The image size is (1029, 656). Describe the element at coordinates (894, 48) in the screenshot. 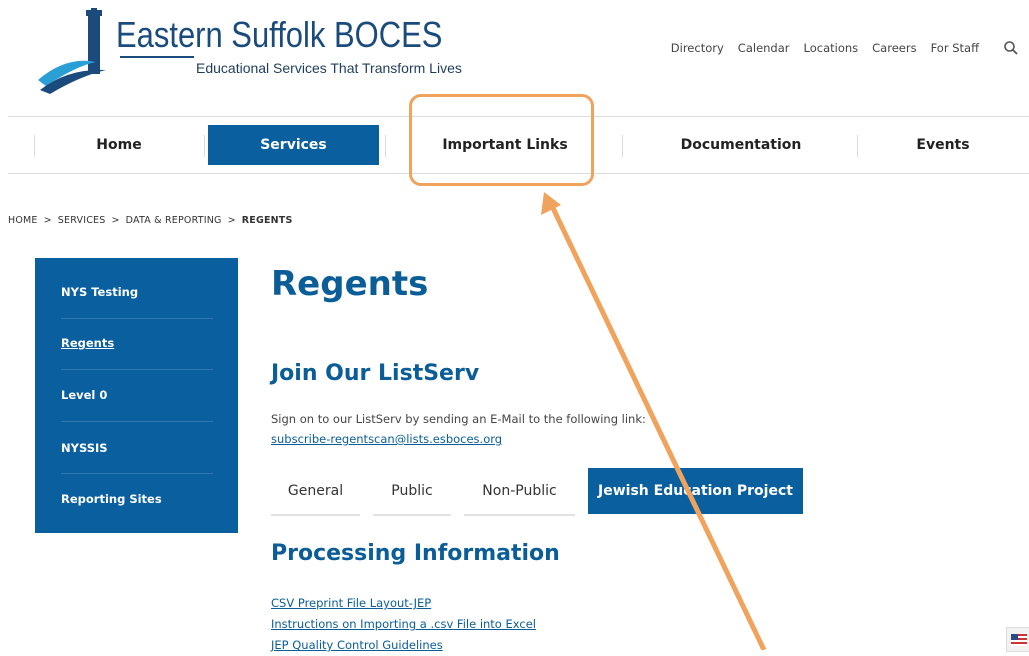

I see `util-link-careers: Careers` at that location.